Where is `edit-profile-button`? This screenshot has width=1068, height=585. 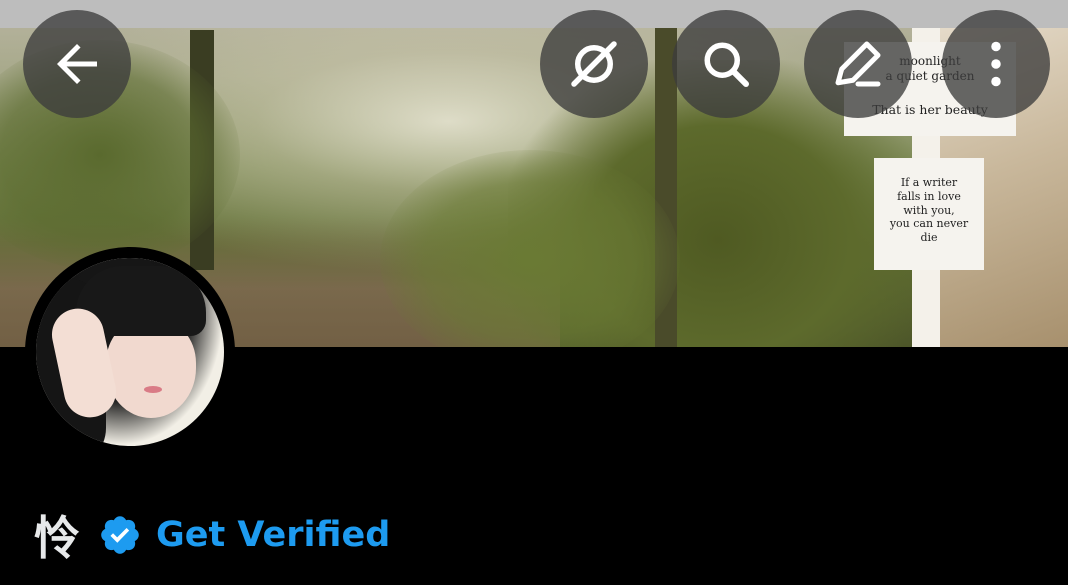
edit-profile-button is located at coordinates (858, 64).